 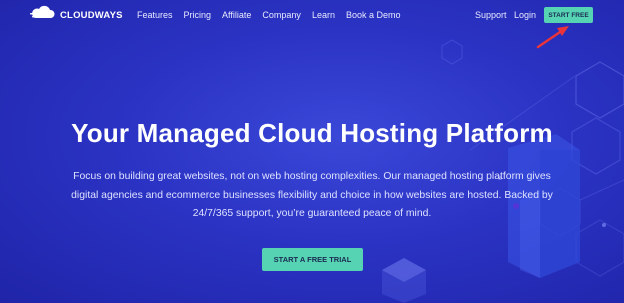 I want to click on start-free-button: START FREE, so click(x=568, y=15).